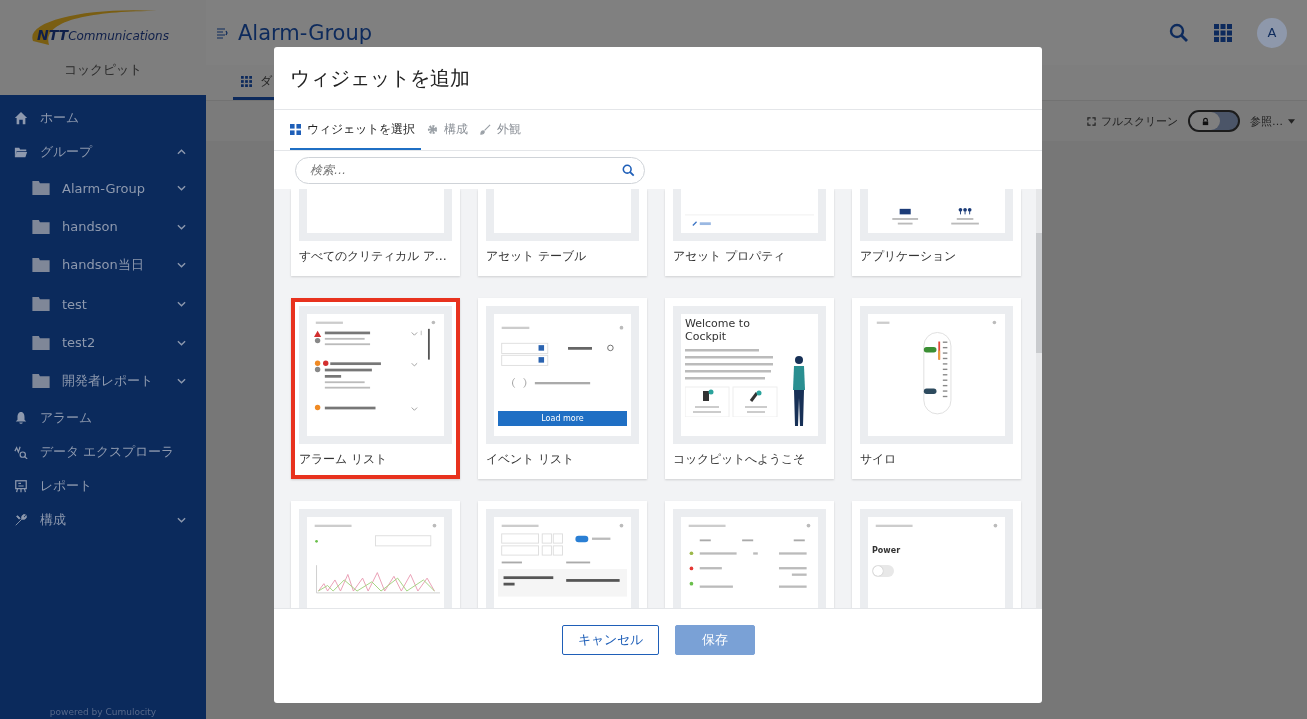 The width and height of the screenshot is (1307, 719). What do you see at coordinates (21, 485) in the screenshot?
I see `report-icon` at bounding box center [21, 485].